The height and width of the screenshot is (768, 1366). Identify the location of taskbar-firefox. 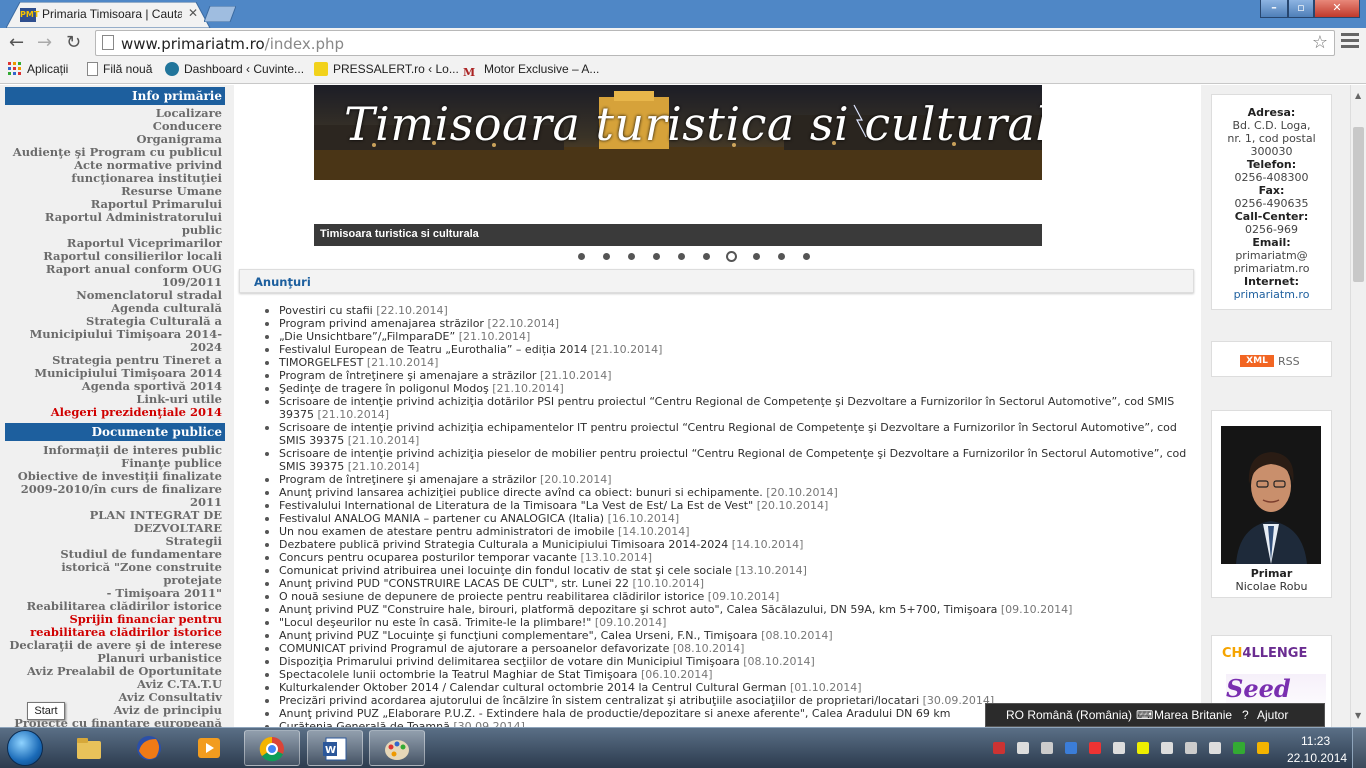
(150, 748).